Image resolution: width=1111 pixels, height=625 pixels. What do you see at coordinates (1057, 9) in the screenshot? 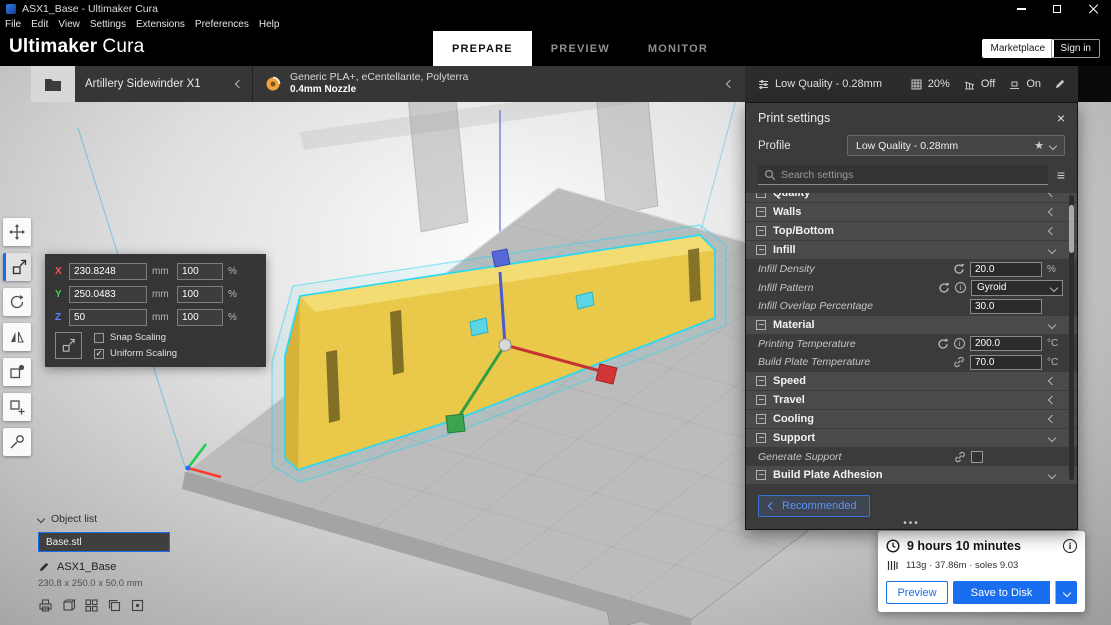
I see `maximize-button` at bounding box center [1057, 9].